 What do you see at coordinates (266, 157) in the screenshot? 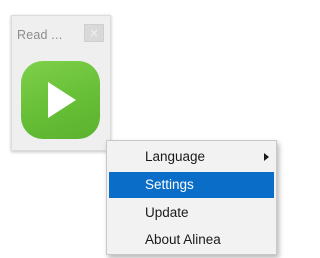
I see `submenu-arrow-icon` at bounding box center [266, 157].